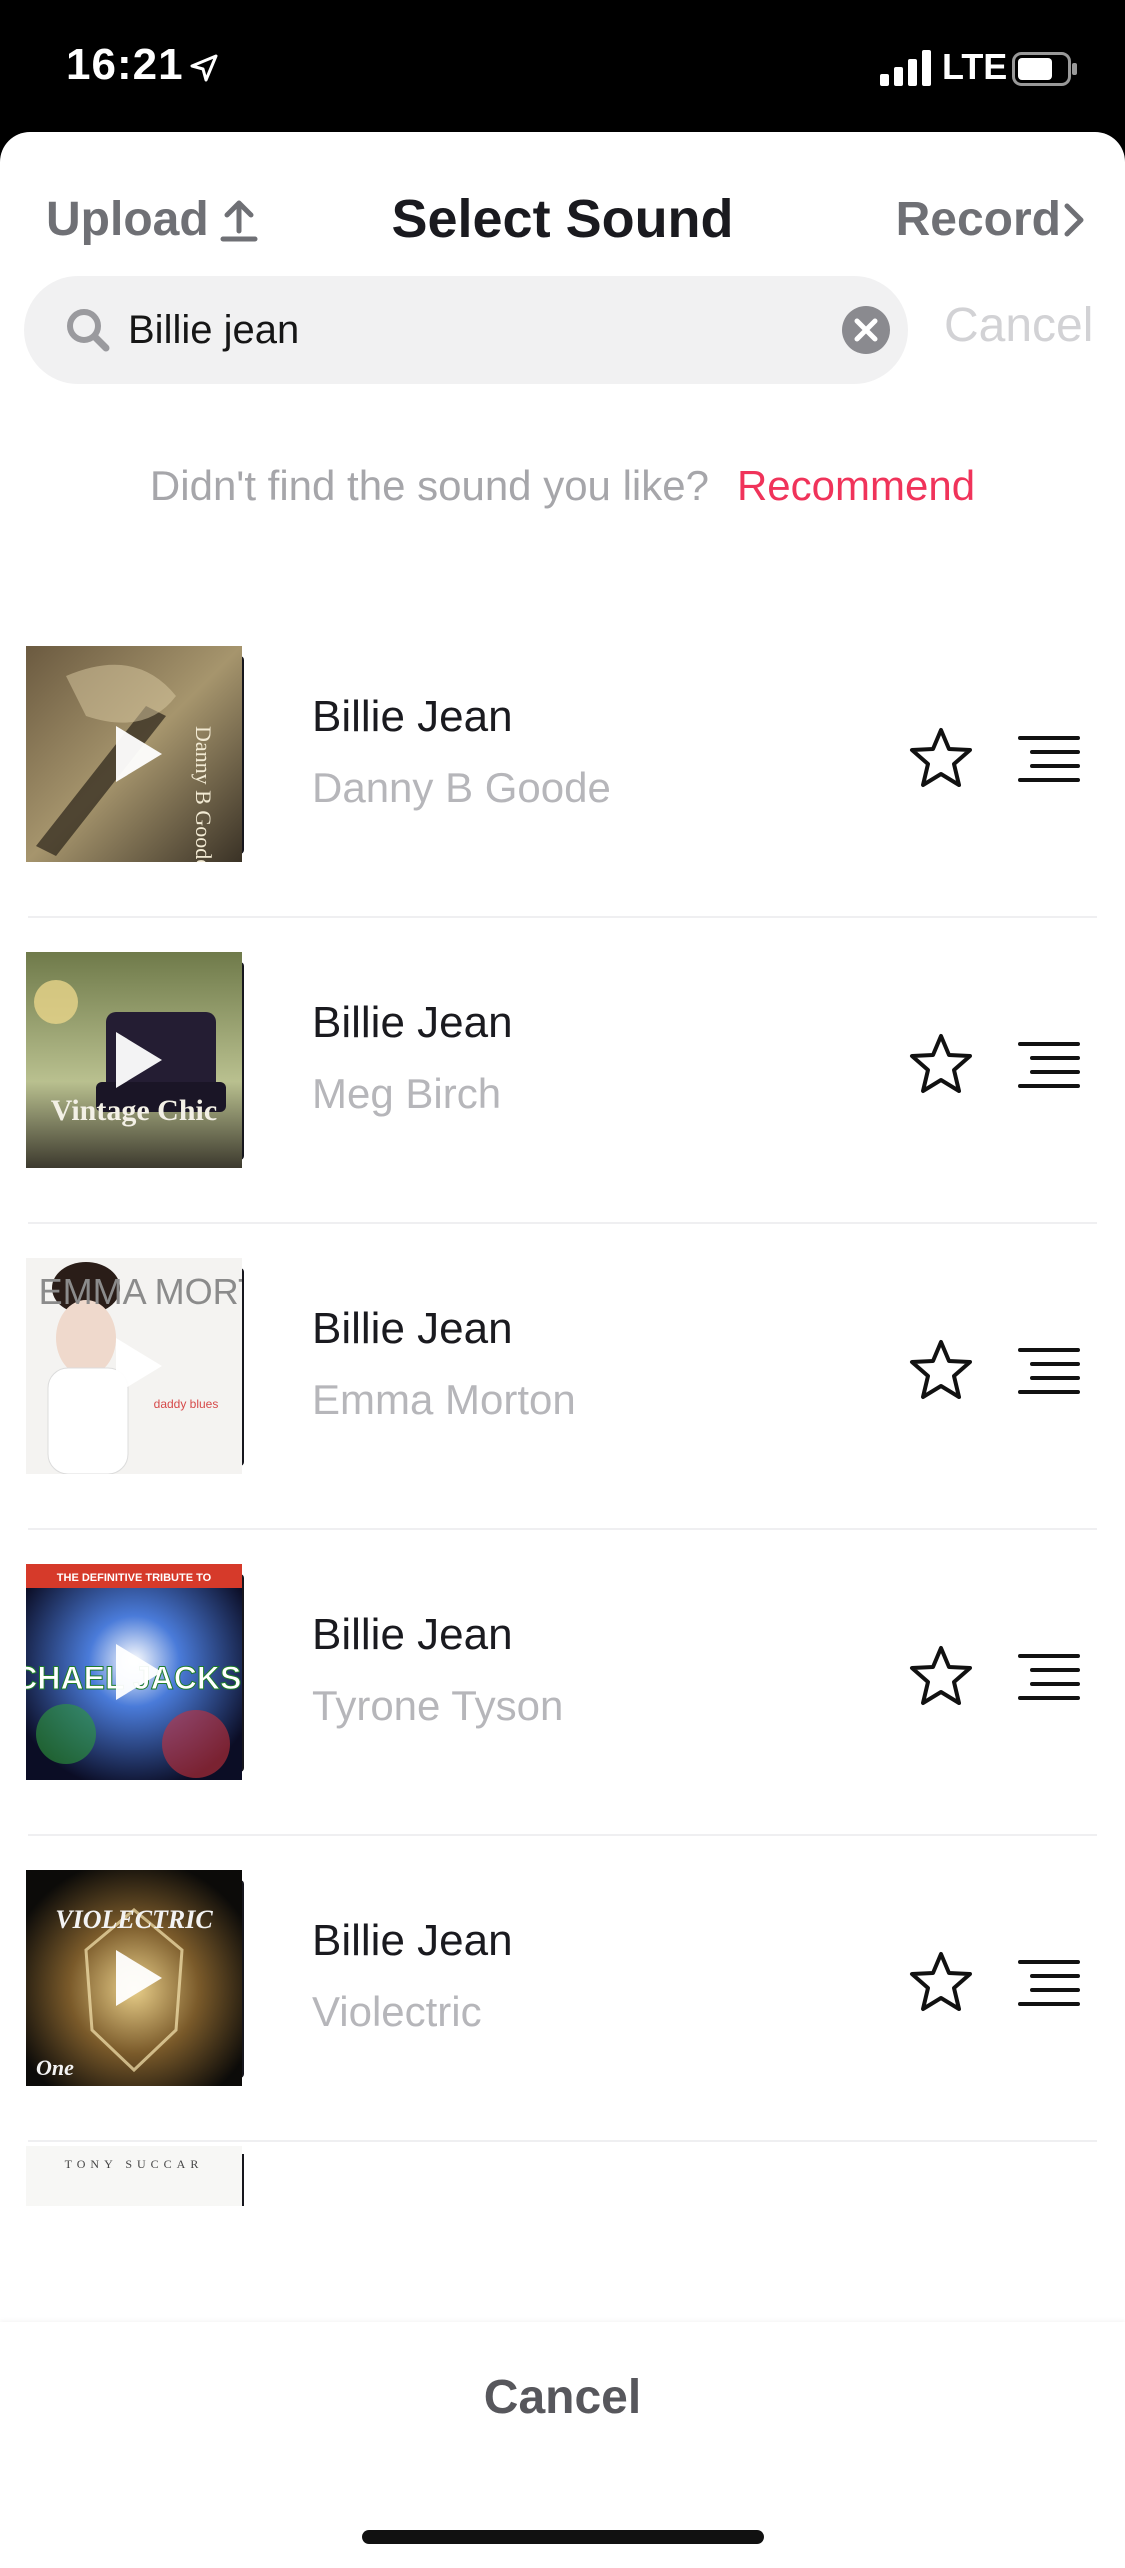 This screenshot has width=1125, height=2568. I want to click on location-arrow-icon, so click(204, 68).